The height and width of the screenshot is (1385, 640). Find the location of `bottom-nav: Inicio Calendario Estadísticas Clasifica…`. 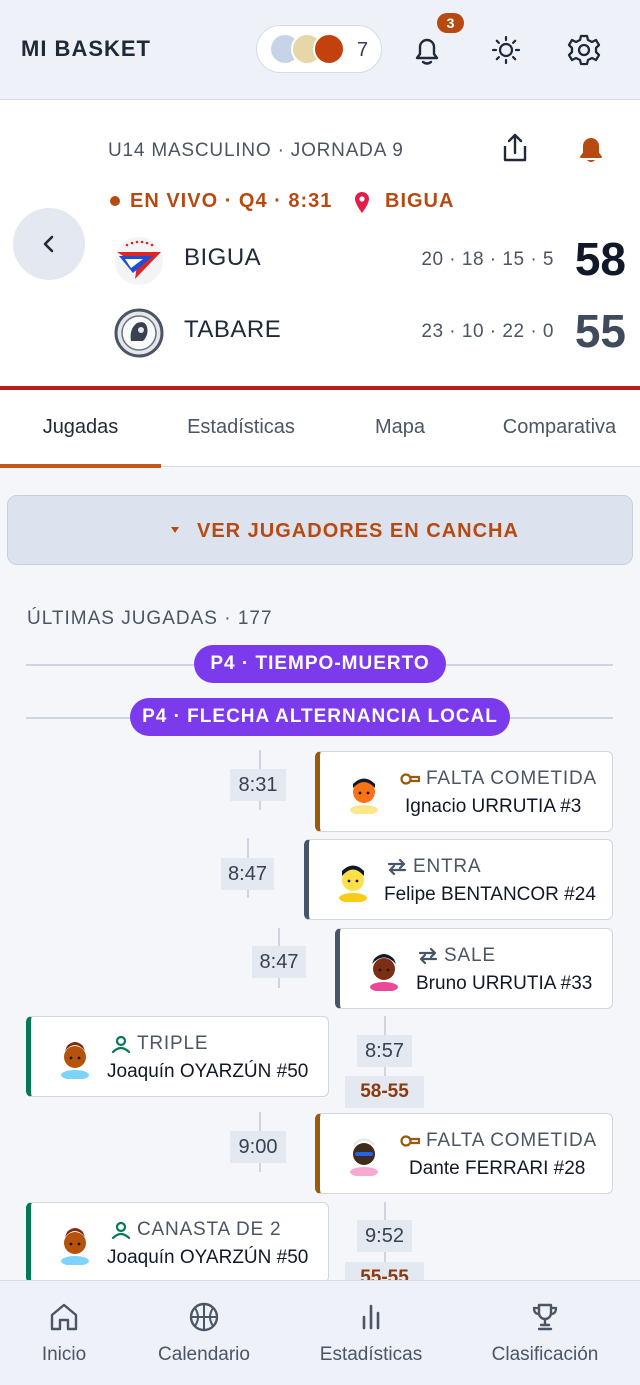

bottom-nav: Inicio Calendario Estadísticas Clasifica… is located at coordinates (320, 1332).